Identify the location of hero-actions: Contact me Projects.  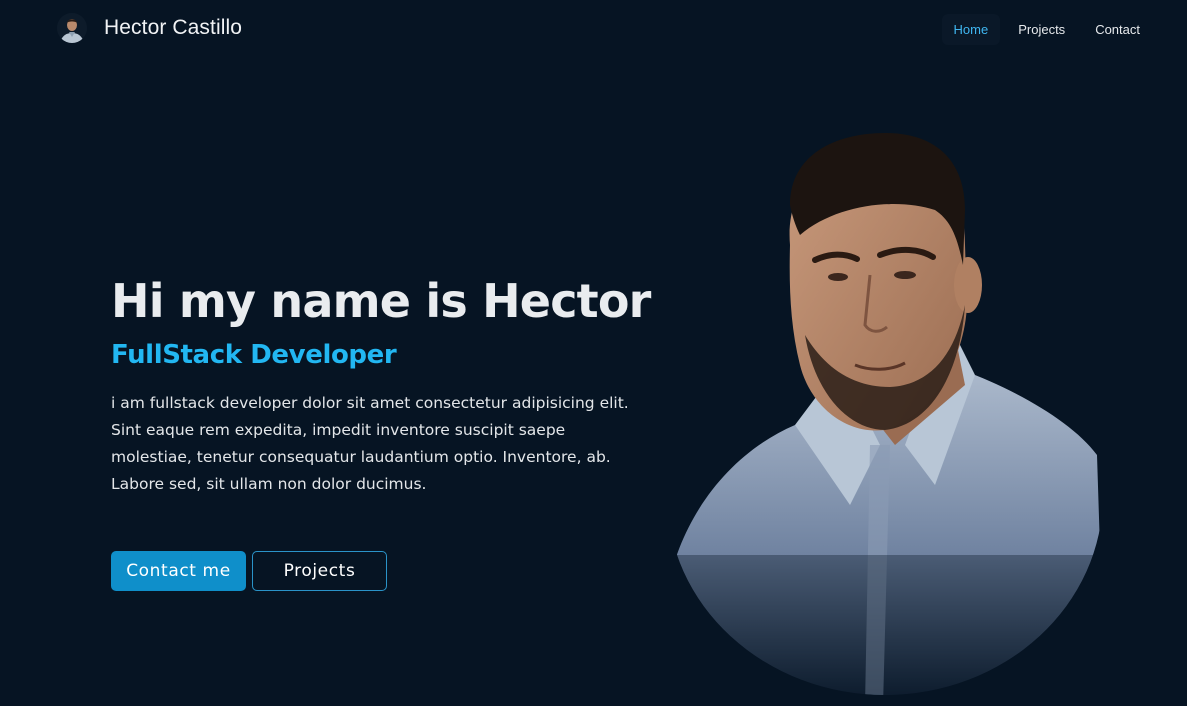
(249, 571).